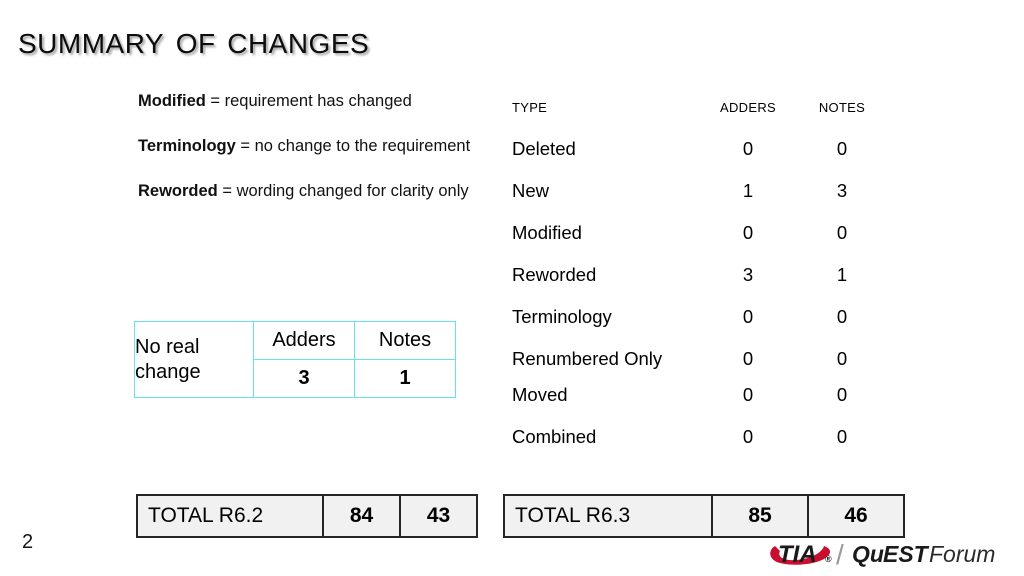 This screenshot has width=1024, height=576. Describe the element at coordinates (702, 284) in the screenshot. I see `table-row: Reworded 3 1` at that location.